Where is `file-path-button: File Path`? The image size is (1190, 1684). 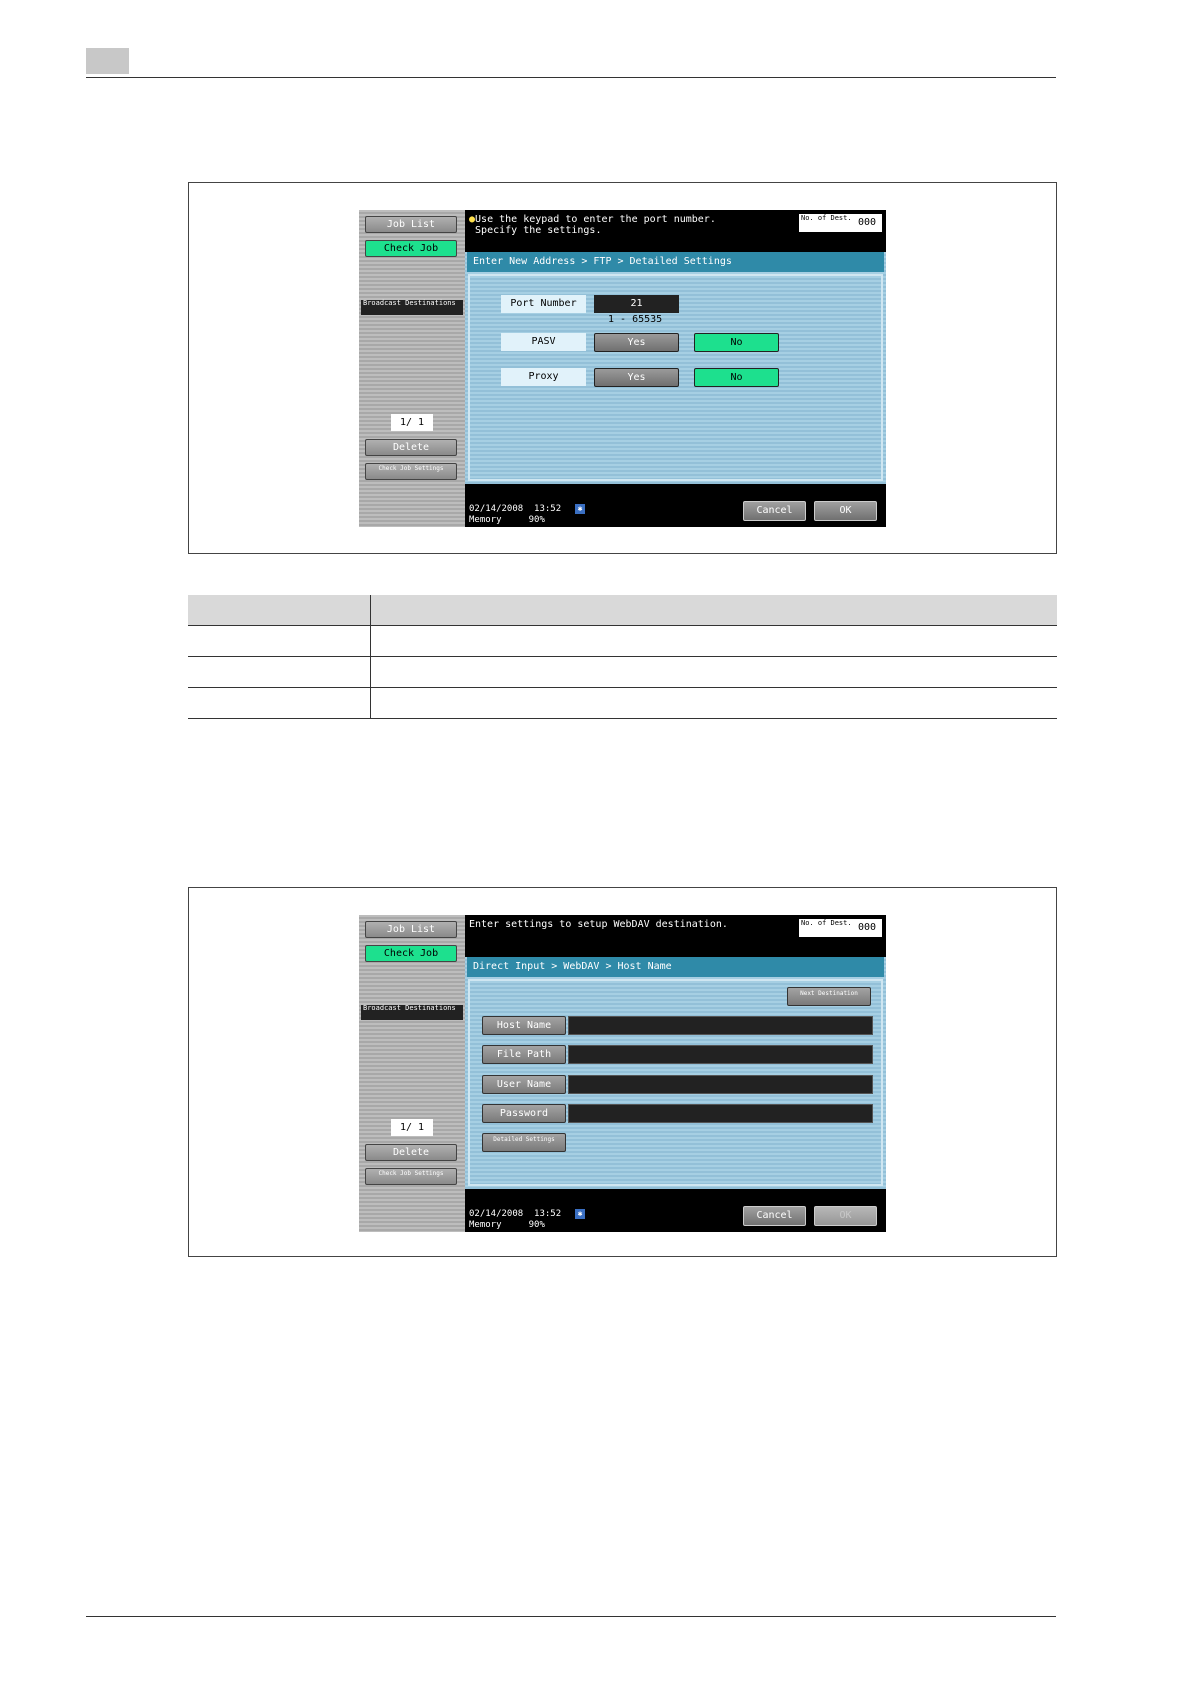 file-path-button: File Path is located at coordinates (524, 1054).